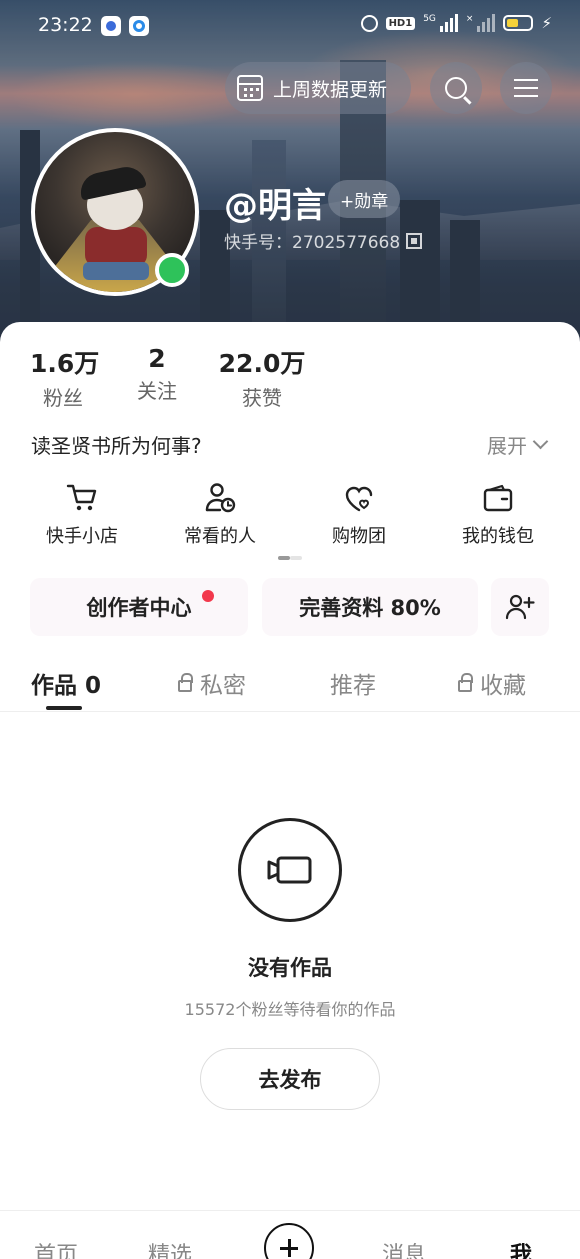  Describe the element at coordinates (498, 514) in the screenshot. I see `shortcut-wallet: 我的钱包` at that location.